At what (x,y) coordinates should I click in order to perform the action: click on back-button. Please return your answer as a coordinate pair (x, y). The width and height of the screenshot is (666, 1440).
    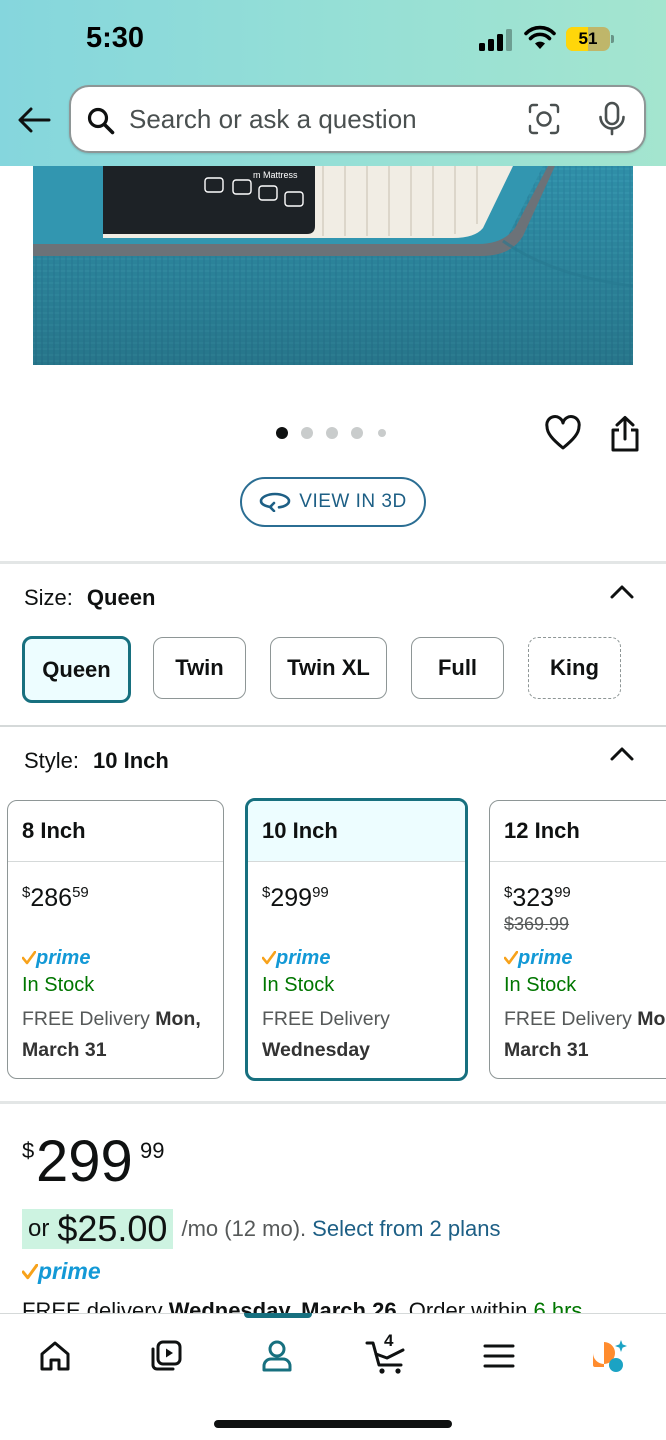
    Looking at the image, I should click on (34, 120).